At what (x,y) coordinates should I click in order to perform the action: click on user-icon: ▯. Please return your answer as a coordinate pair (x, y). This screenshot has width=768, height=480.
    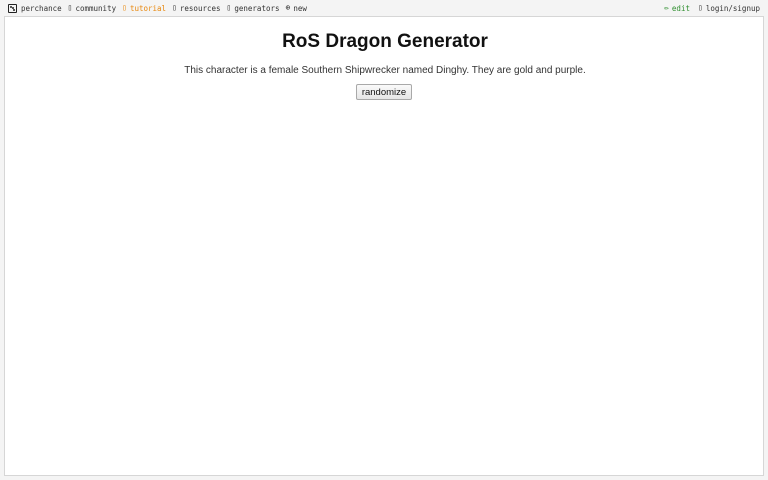
    Looking at the image, I should click on (700, 7).